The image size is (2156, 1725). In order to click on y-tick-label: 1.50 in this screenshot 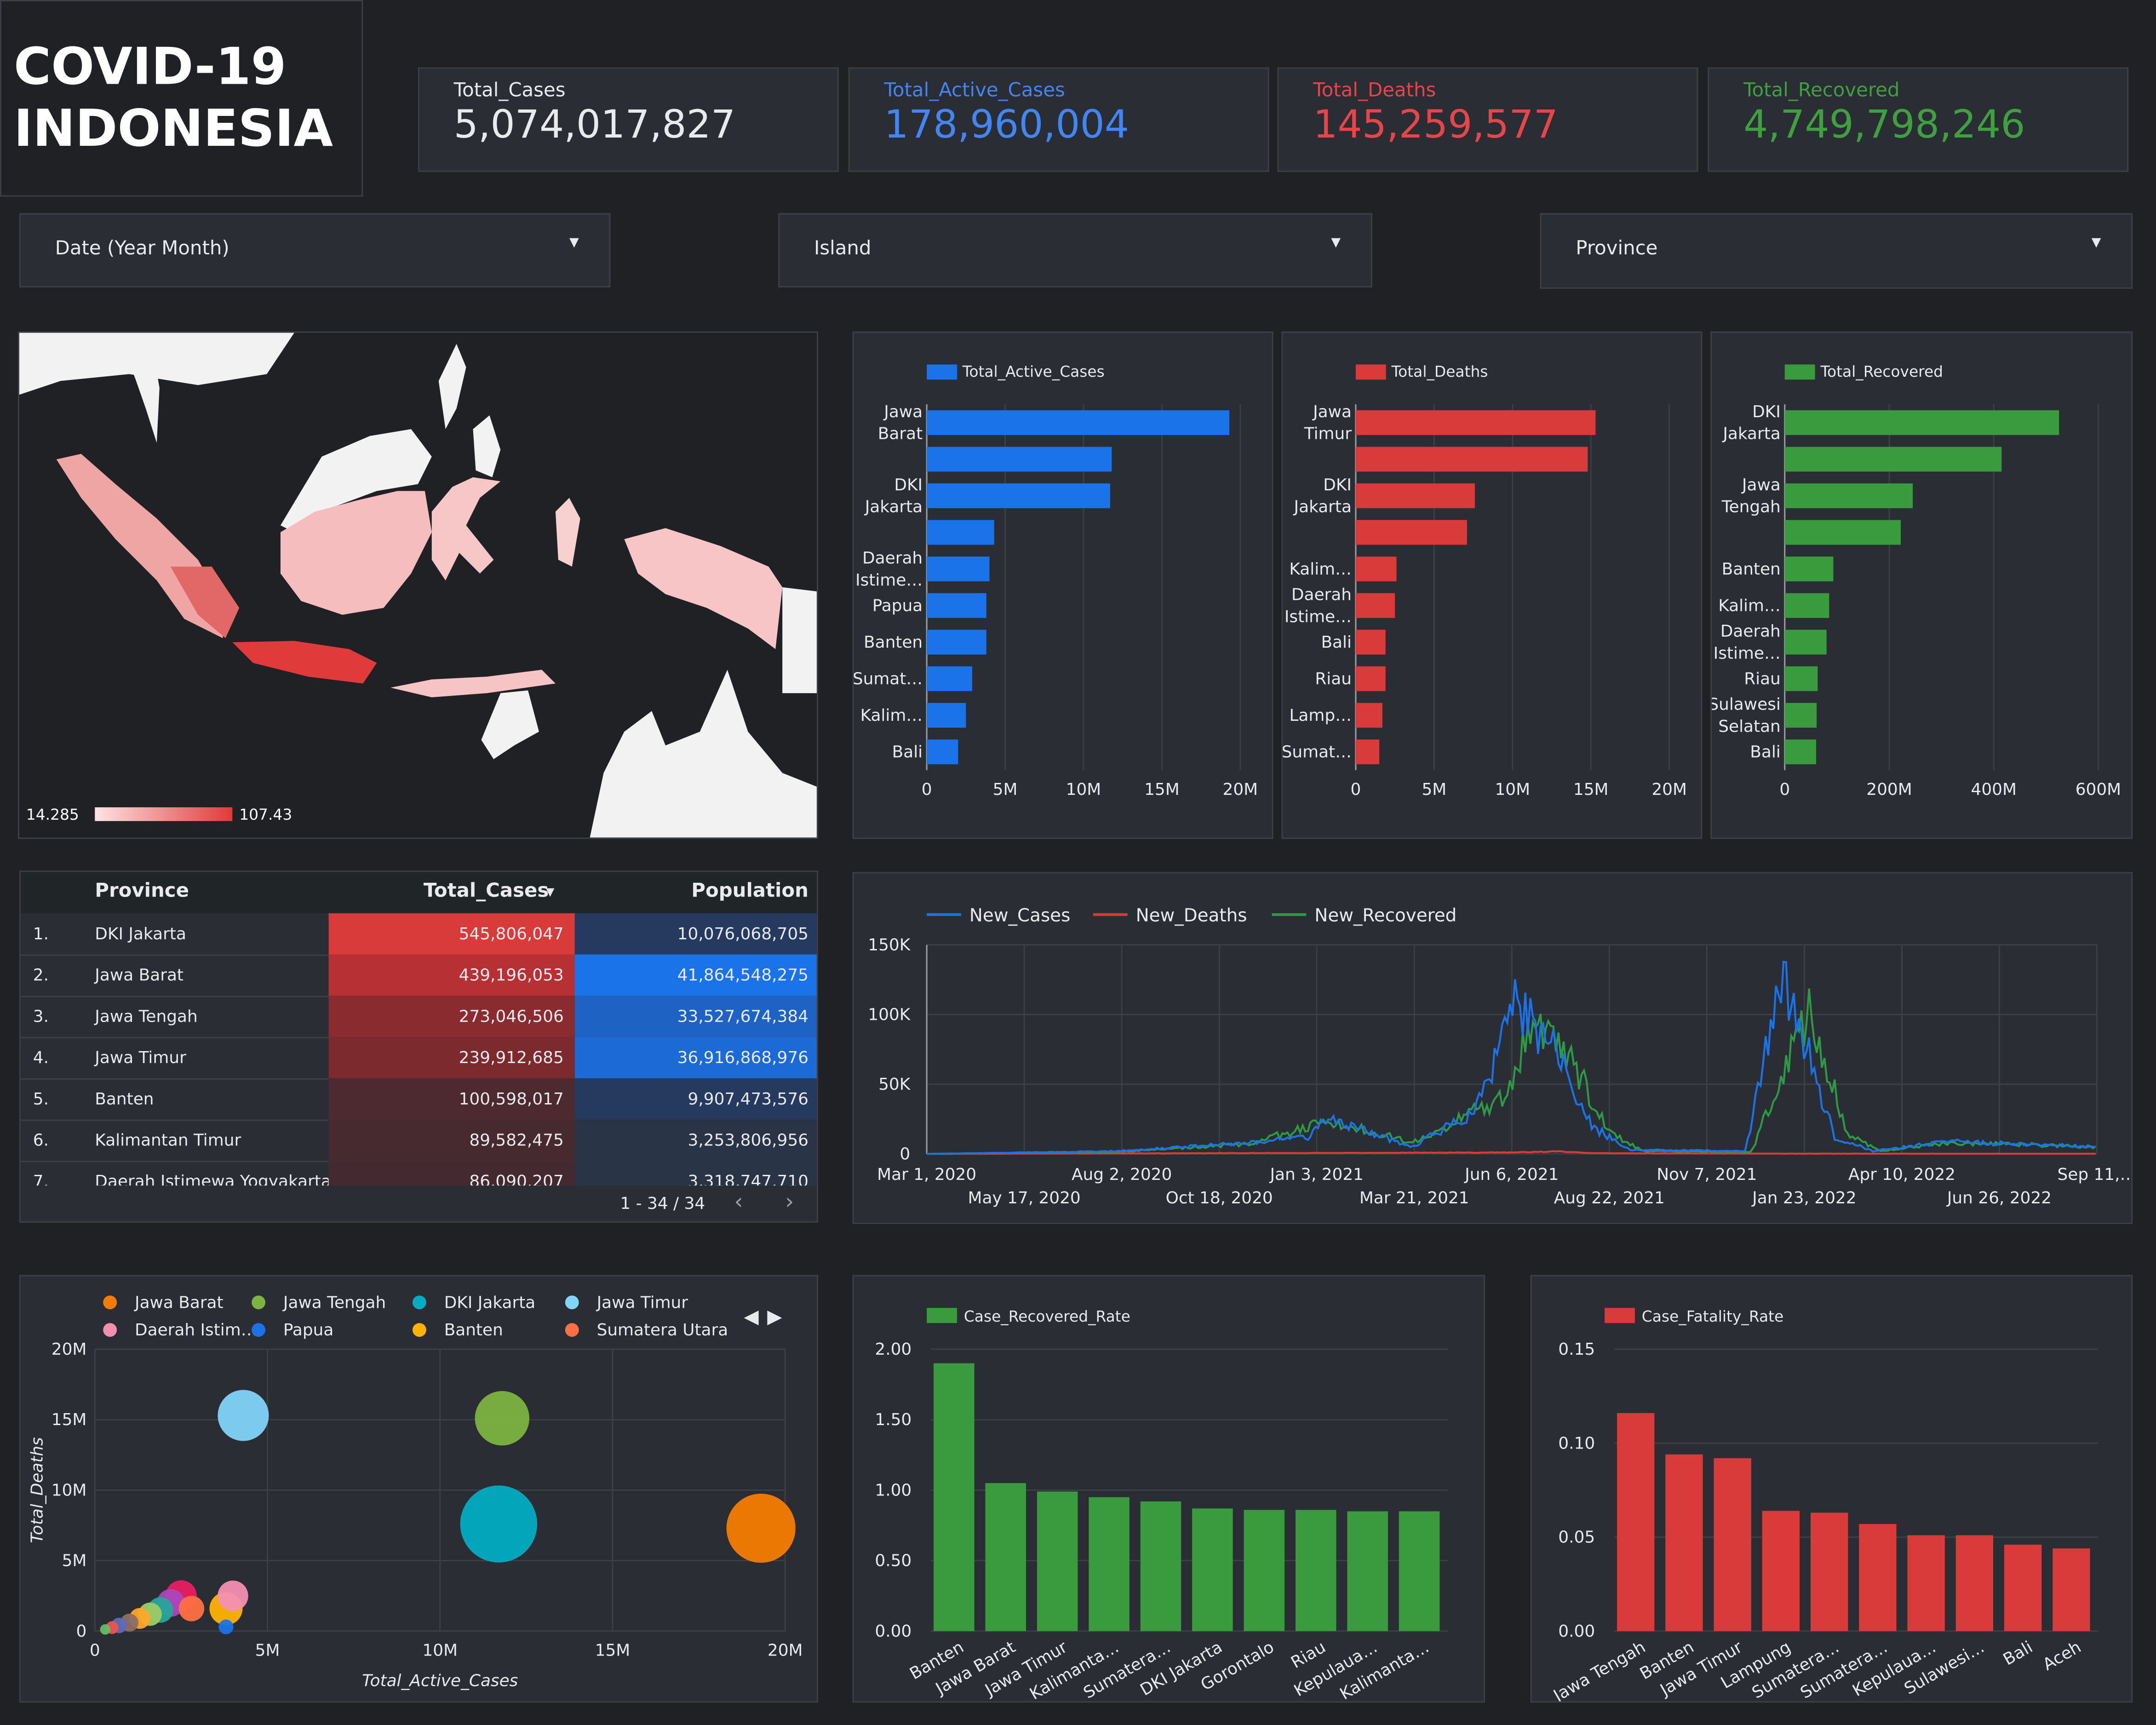, I will do `click(894, 1419)`.